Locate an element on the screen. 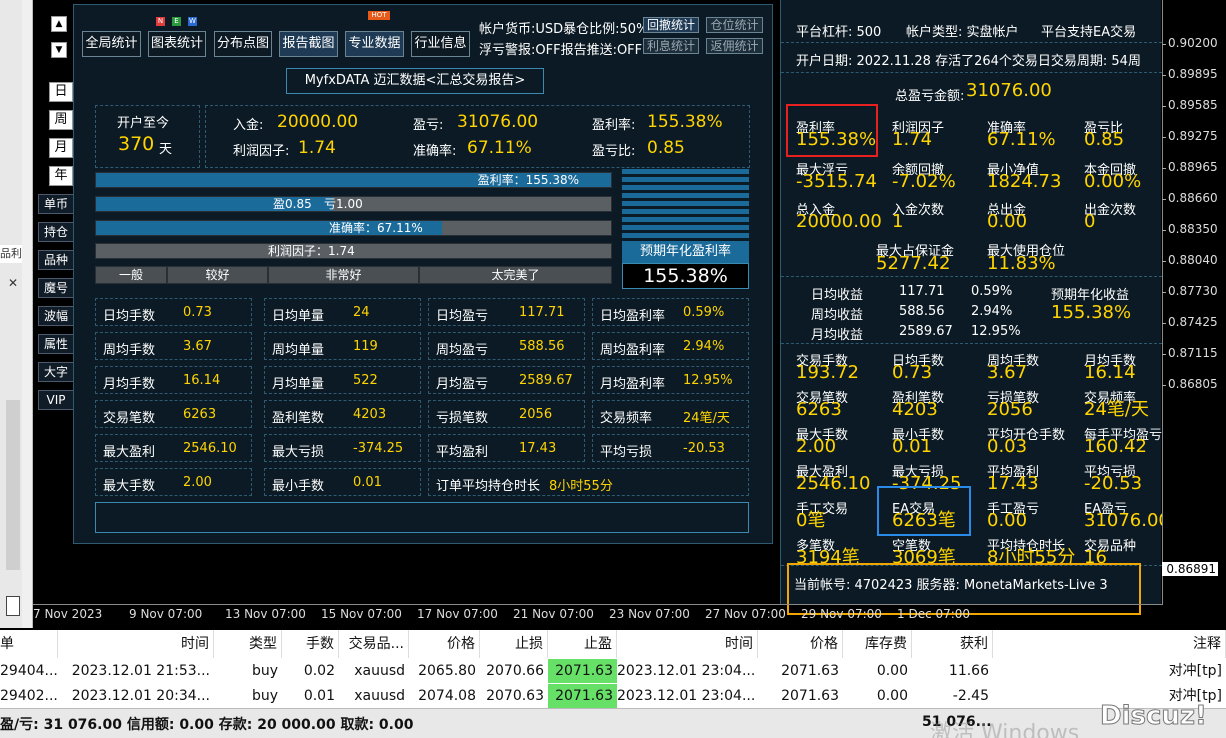 The image size is (1226, 738). stat-cell: 月均盈亏 2589.67 is located at coordinates (506, 380).